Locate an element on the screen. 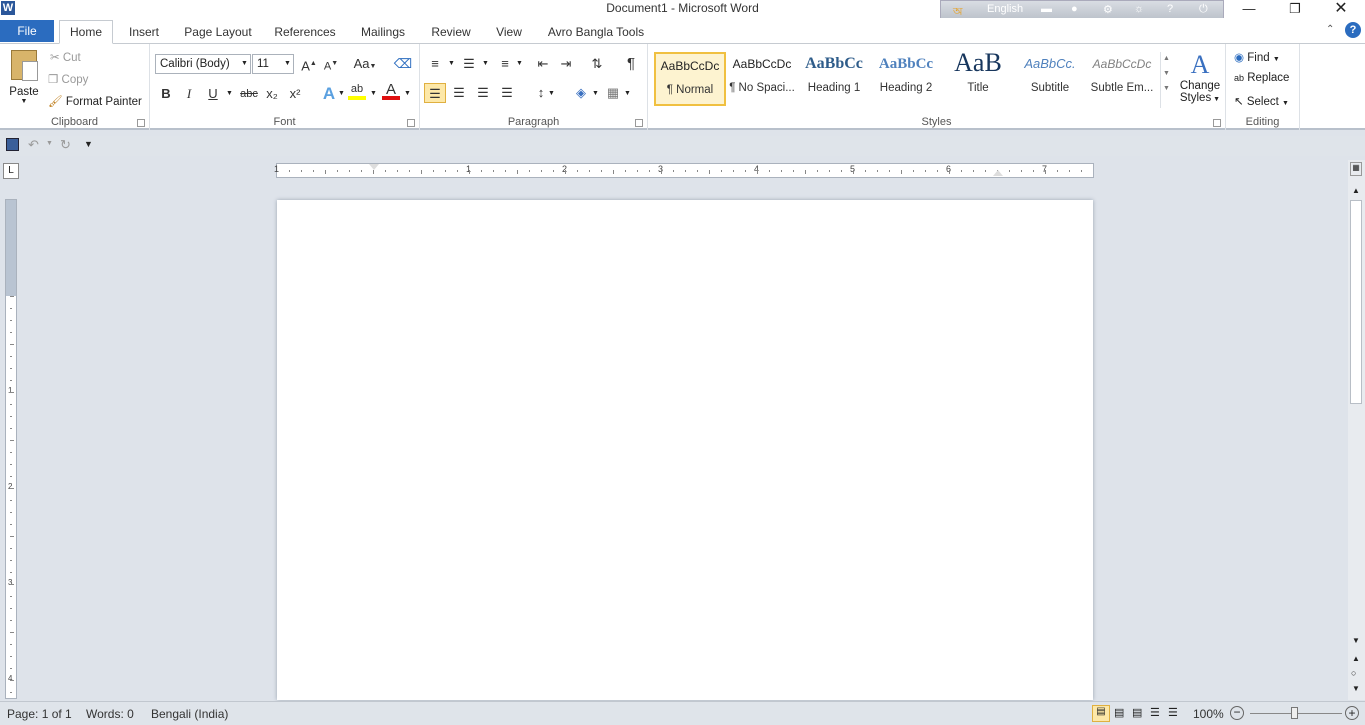 This screenshot has height=725, width=1365. browse-object-icon: ○ is located at coordinates (1353, 673).